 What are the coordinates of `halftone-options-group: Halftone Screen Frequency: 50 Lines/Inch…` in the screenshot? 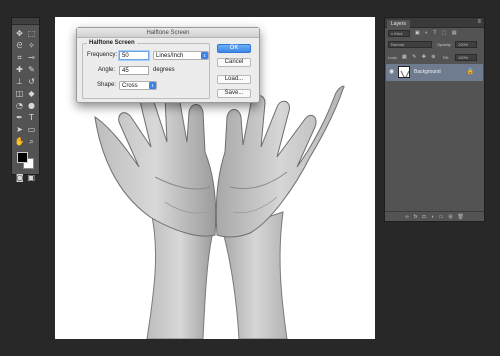 It's located at (146, 69).